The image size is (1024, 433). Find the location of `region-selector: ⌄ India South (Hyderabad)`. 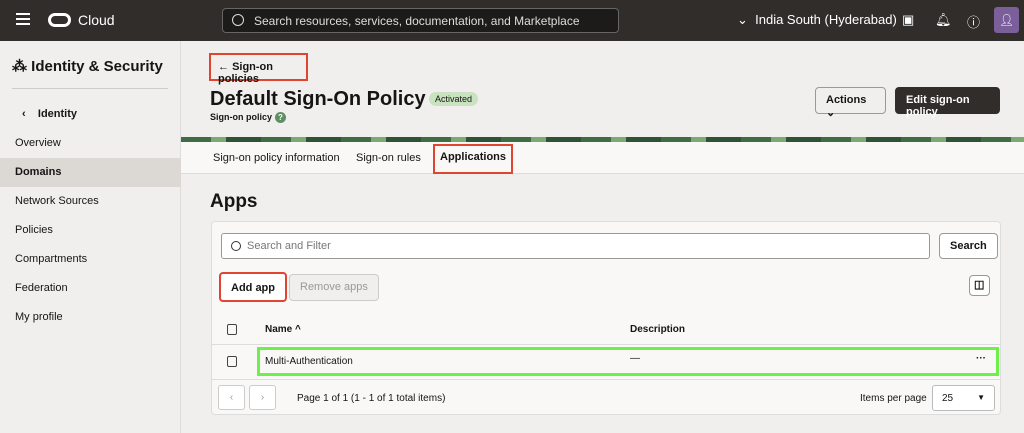

region-selector: ⌄ India South (Hyderabad) is located at coordinates (817, 20).